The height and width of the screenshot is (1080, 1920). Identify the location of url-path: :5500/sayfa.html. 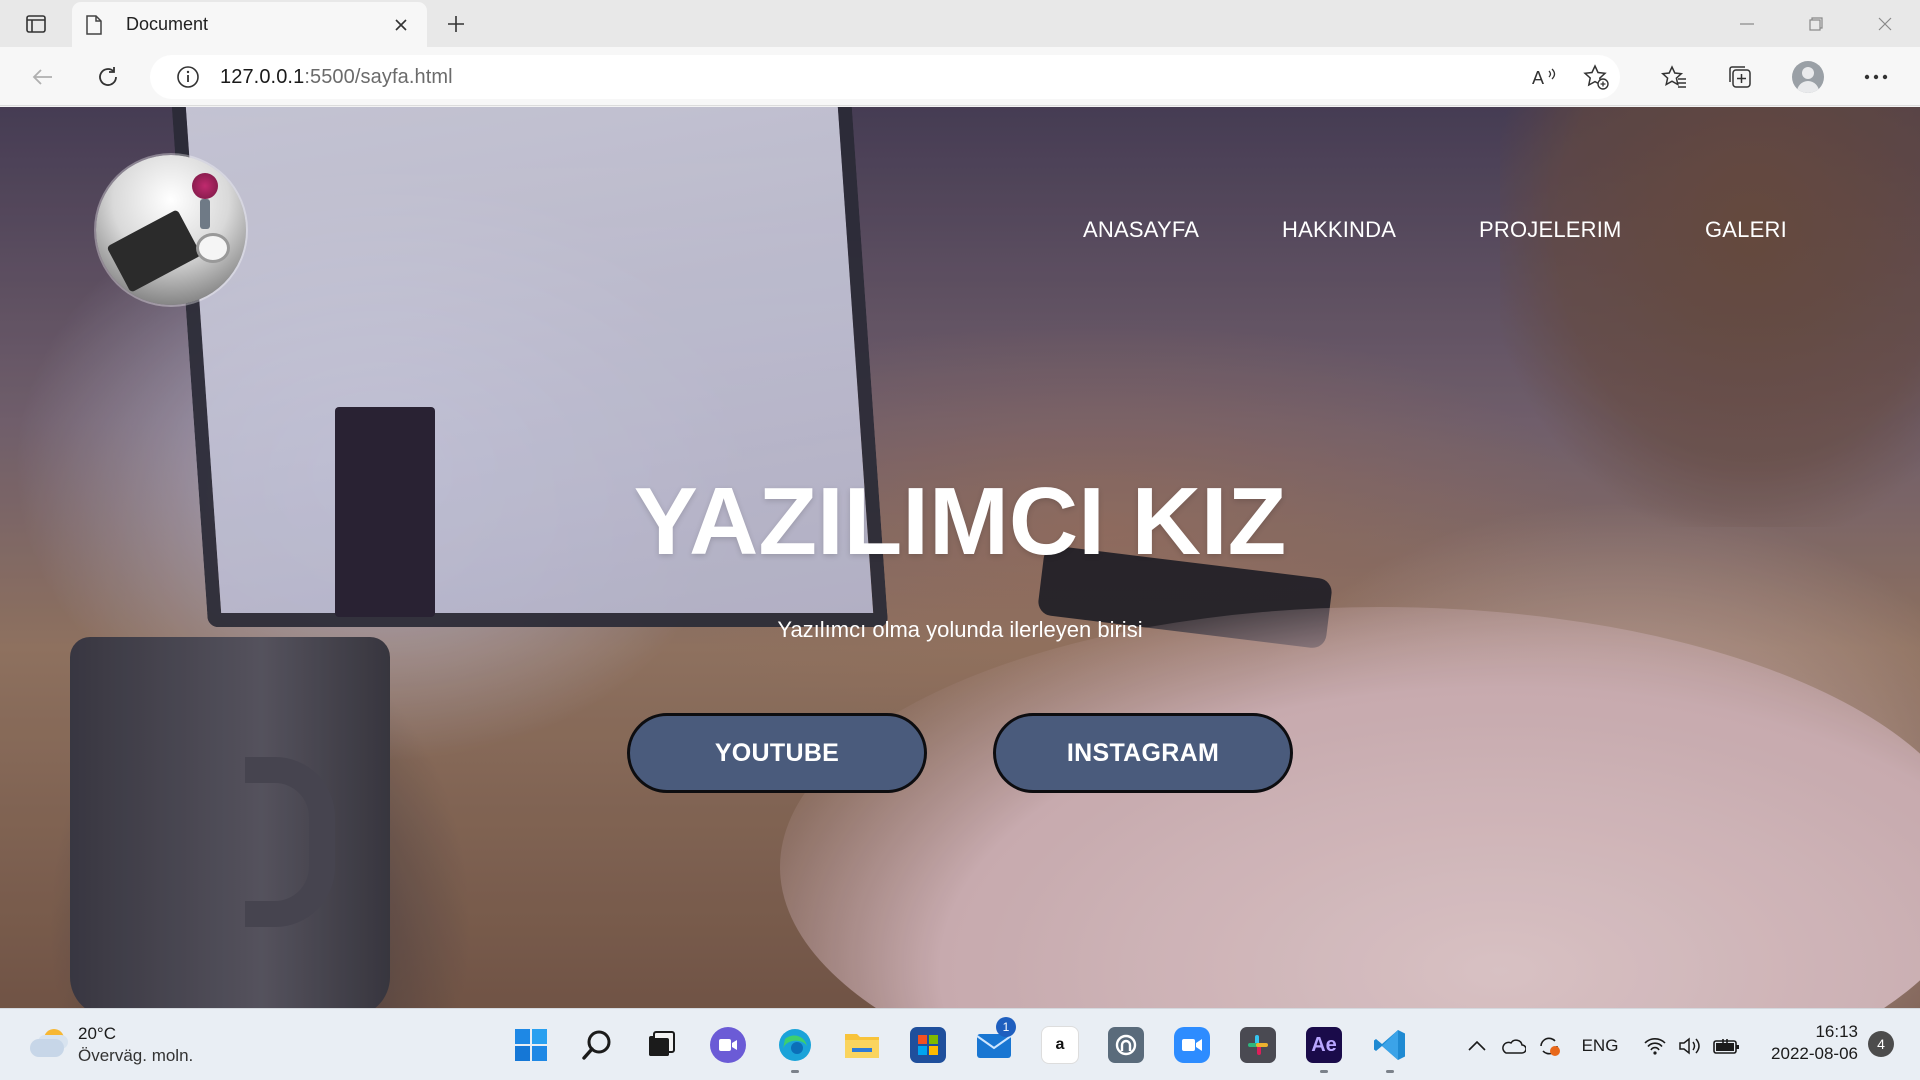
(378, 76).